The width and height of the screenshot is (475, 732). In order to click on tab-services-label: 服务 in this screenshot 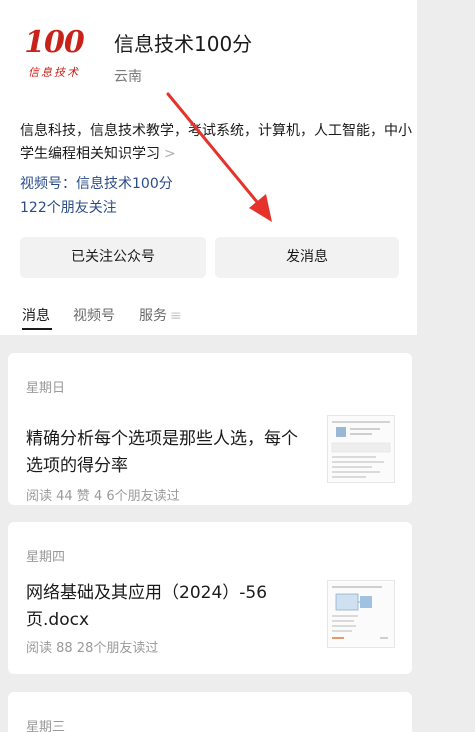, I will do `click(153, 316)`.